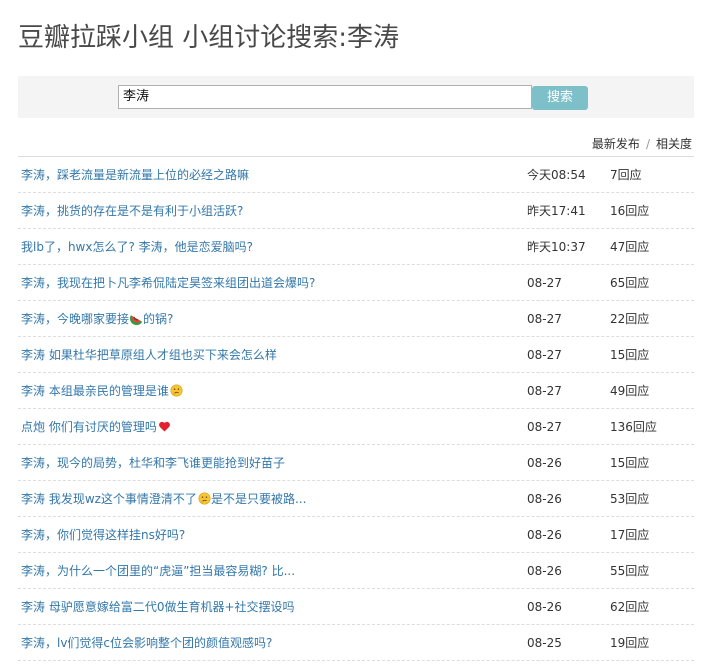 The height and width of the screenshot is (668, 704). I want to click on topic-title-link: 李涛，挑货的存在是不是有利于小组活跃?, so click(132, 211).